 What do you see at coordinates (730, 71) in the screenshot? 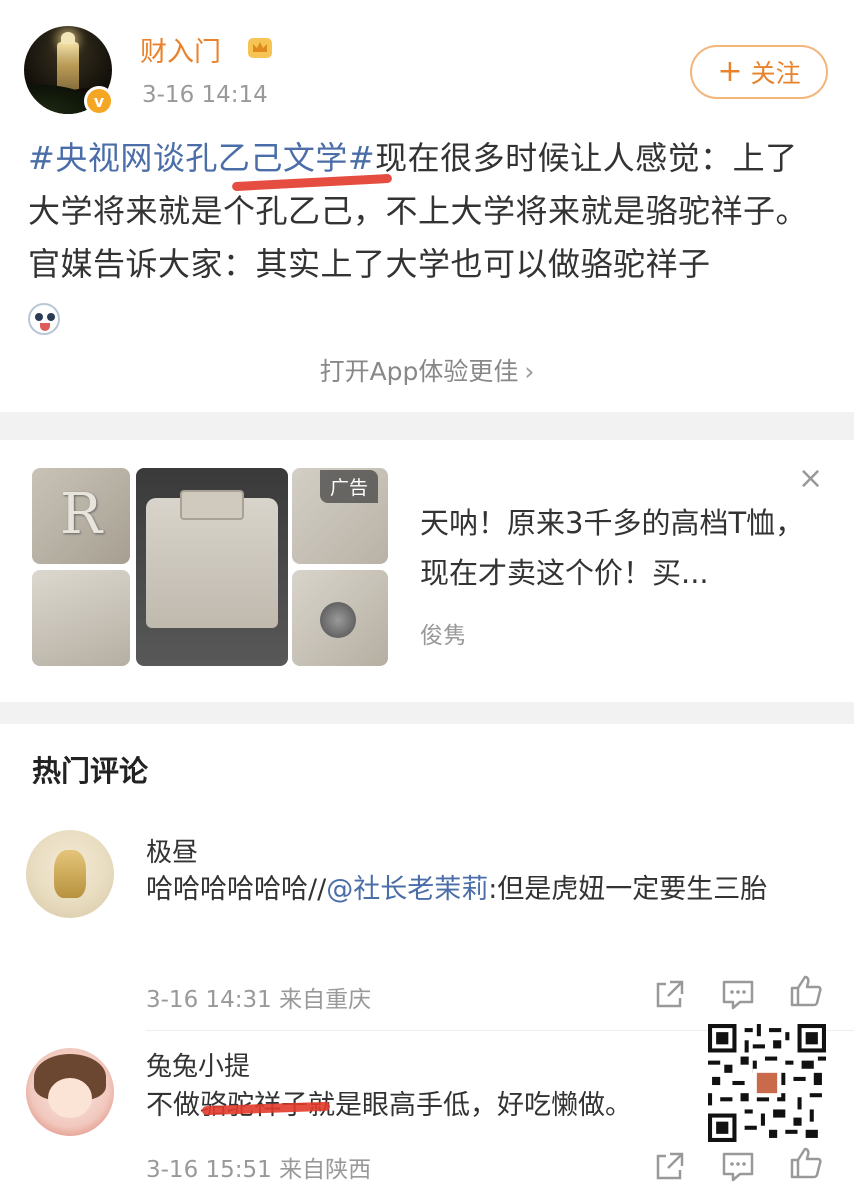
I see `plus-icon: +` at bounding box center [730, 71].